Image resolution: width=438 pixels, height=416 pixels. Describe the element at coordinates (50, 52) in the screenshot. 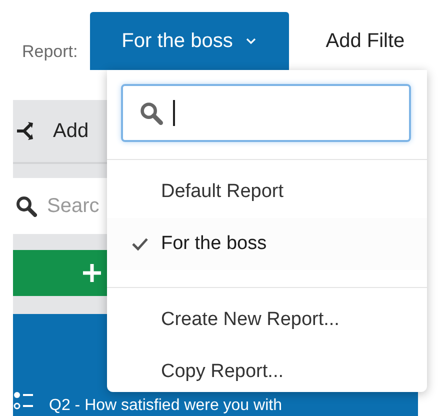

I see `report-label: Report:` at that location.